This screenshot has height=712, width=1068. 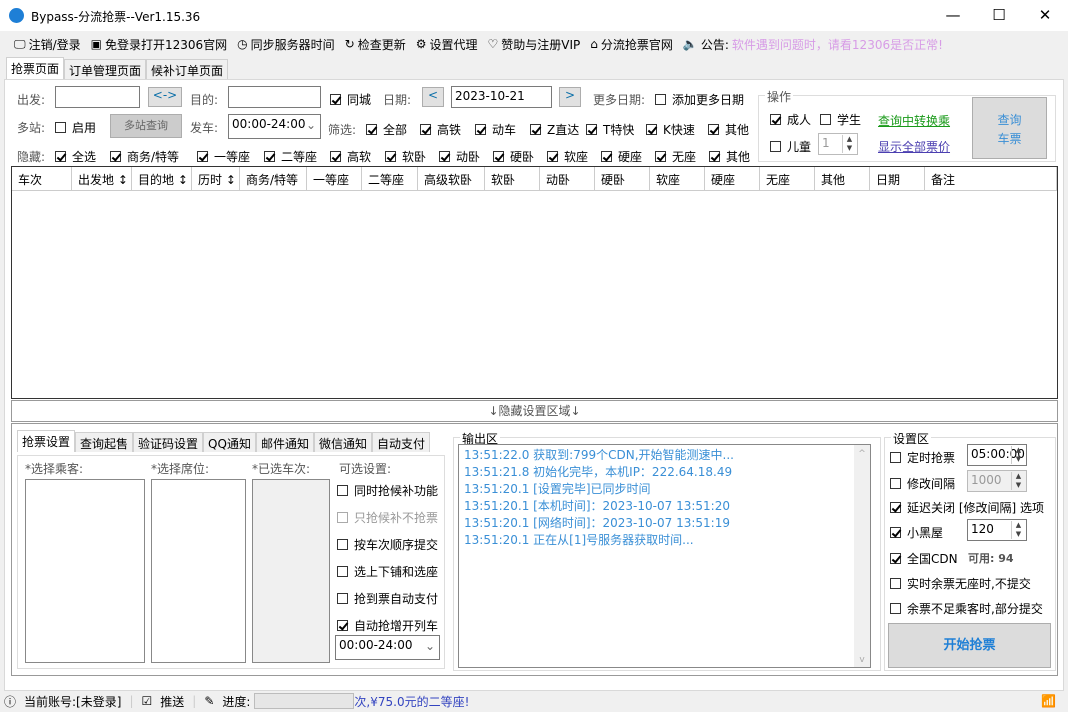 What do you see at coordinates (916, 532) in the screenshot?
I see `blackroom-checkbox: 小黑屋` at bounding box center [916, 532].